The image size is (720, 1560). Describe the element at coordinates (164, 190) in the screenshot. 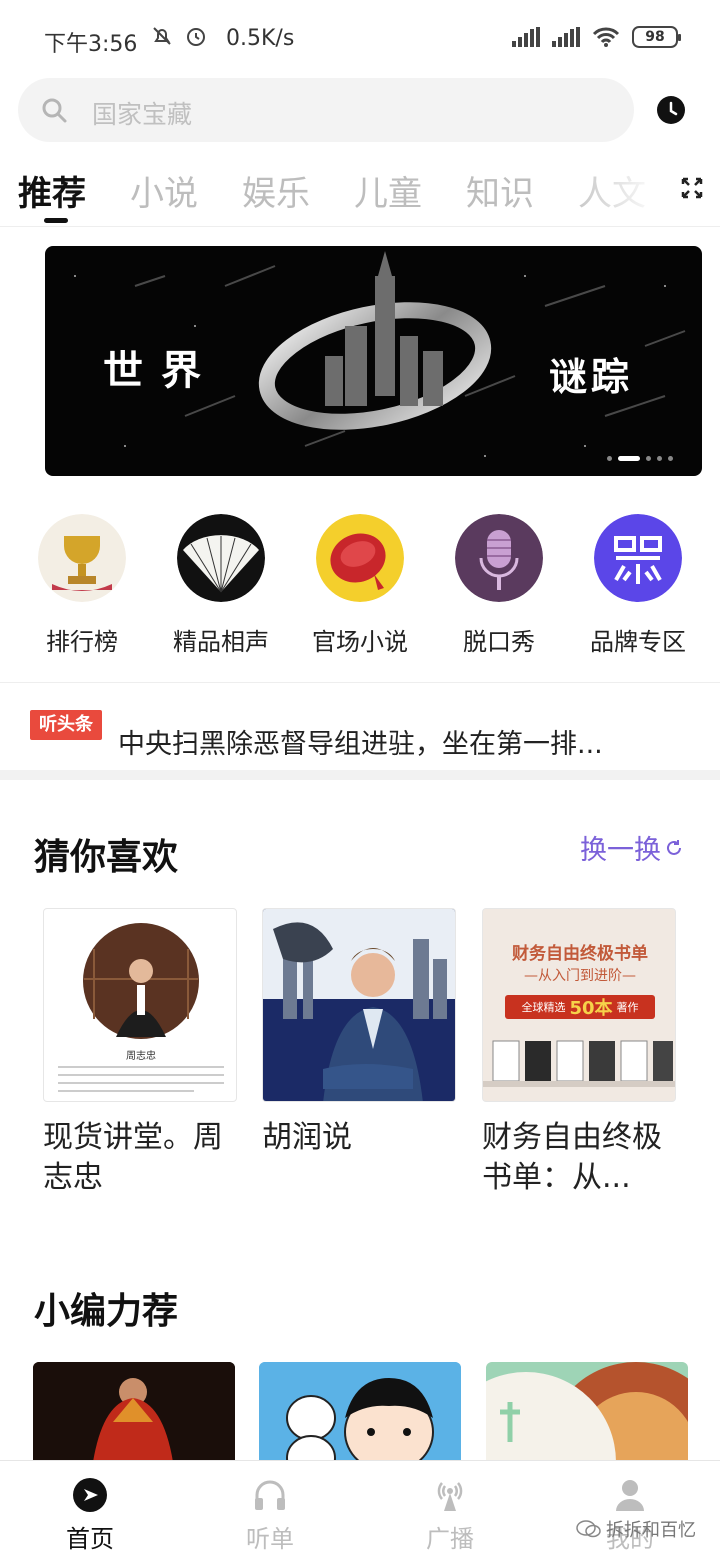

I see `tab-novel: 小说` at that location.